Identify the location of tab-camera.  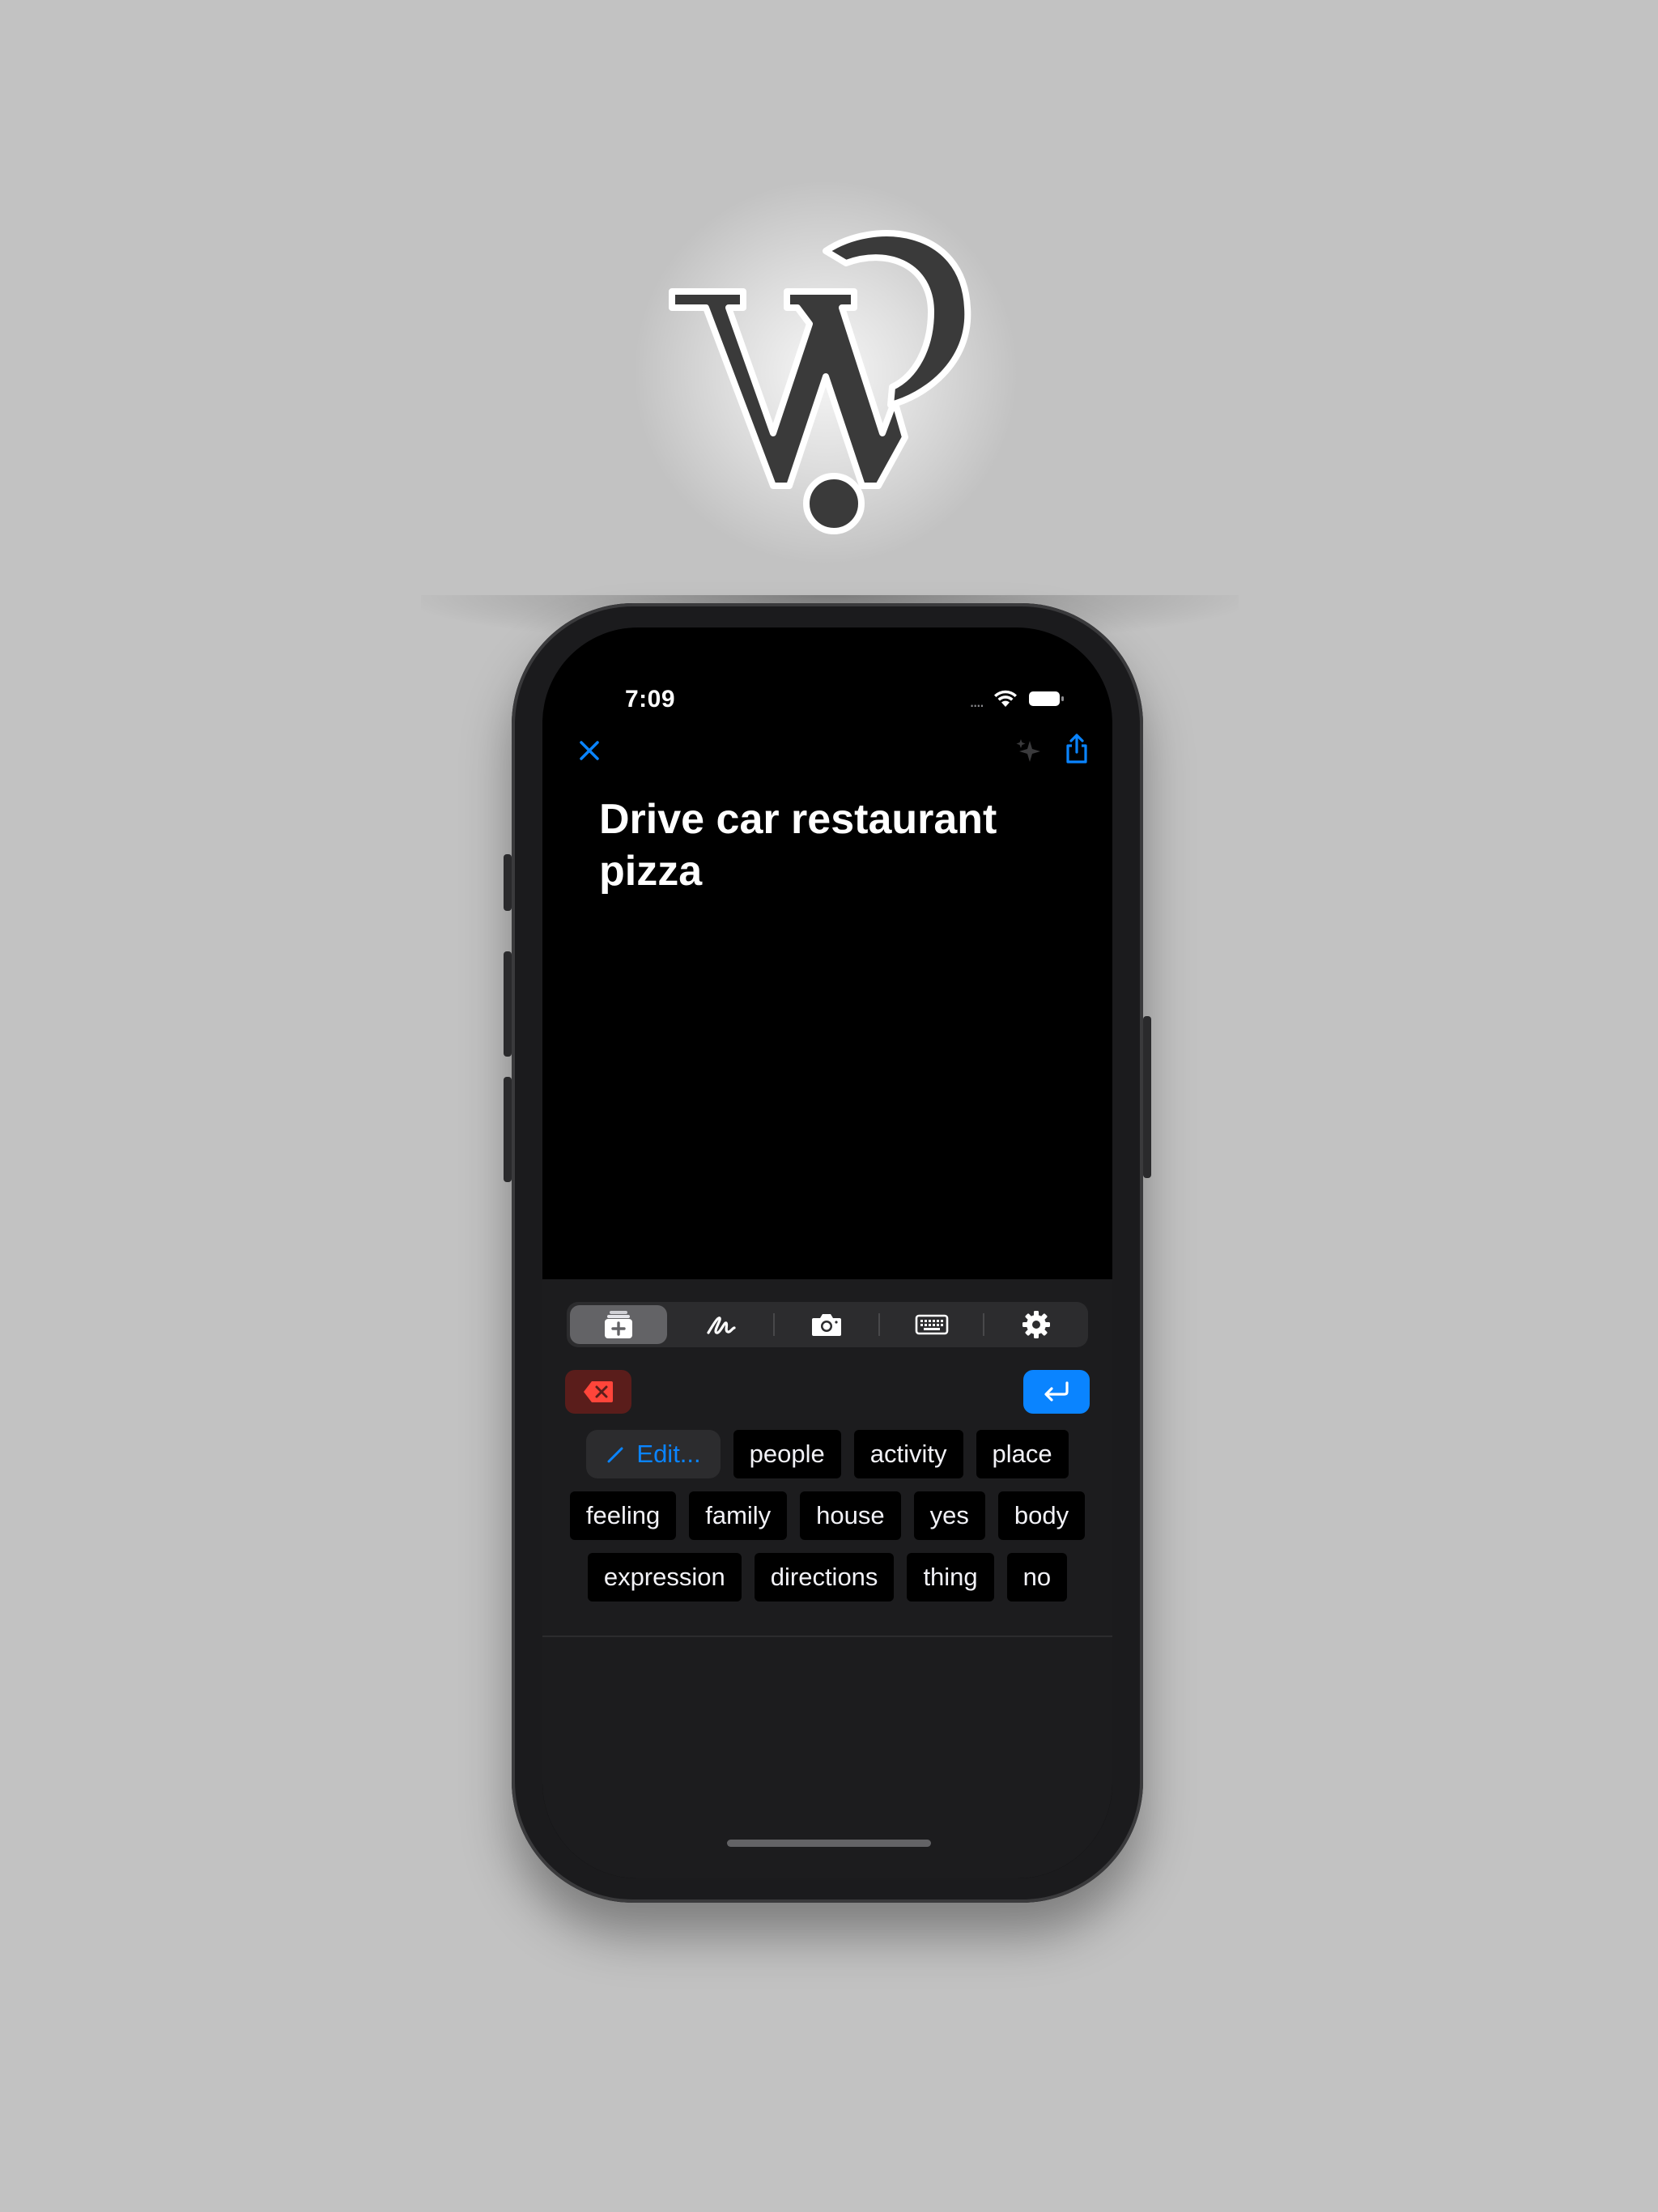
(826, 1324).